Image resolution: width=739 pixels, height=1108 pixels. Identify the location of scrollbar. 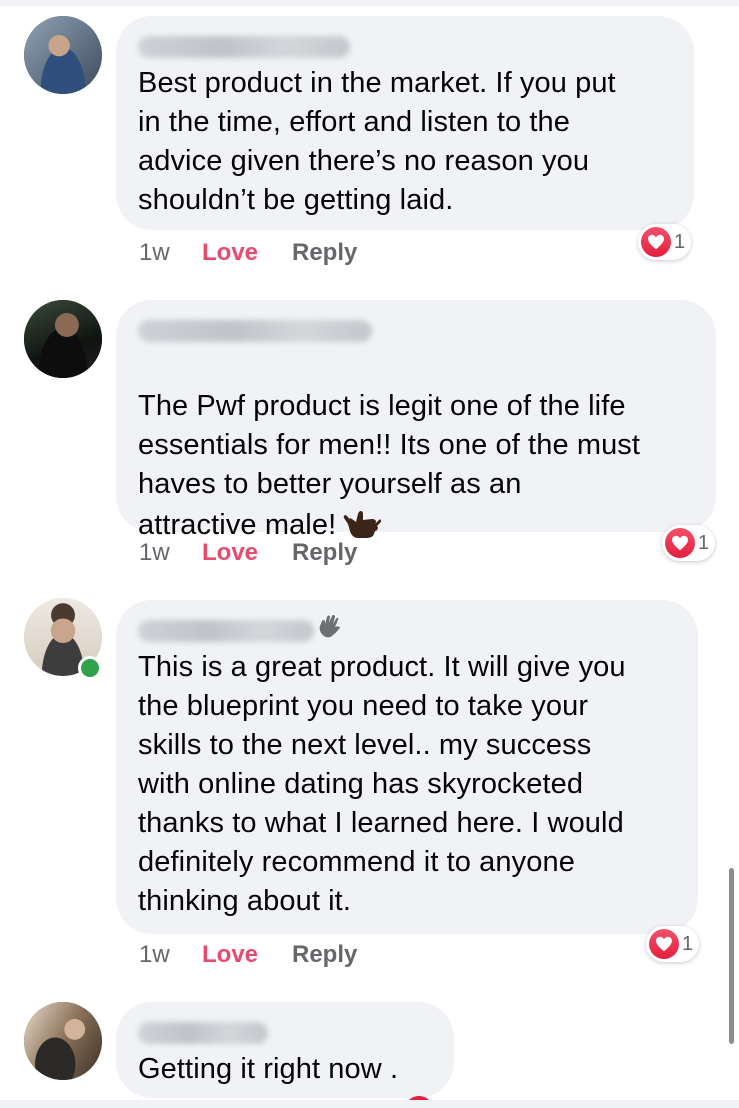
(731, 956).